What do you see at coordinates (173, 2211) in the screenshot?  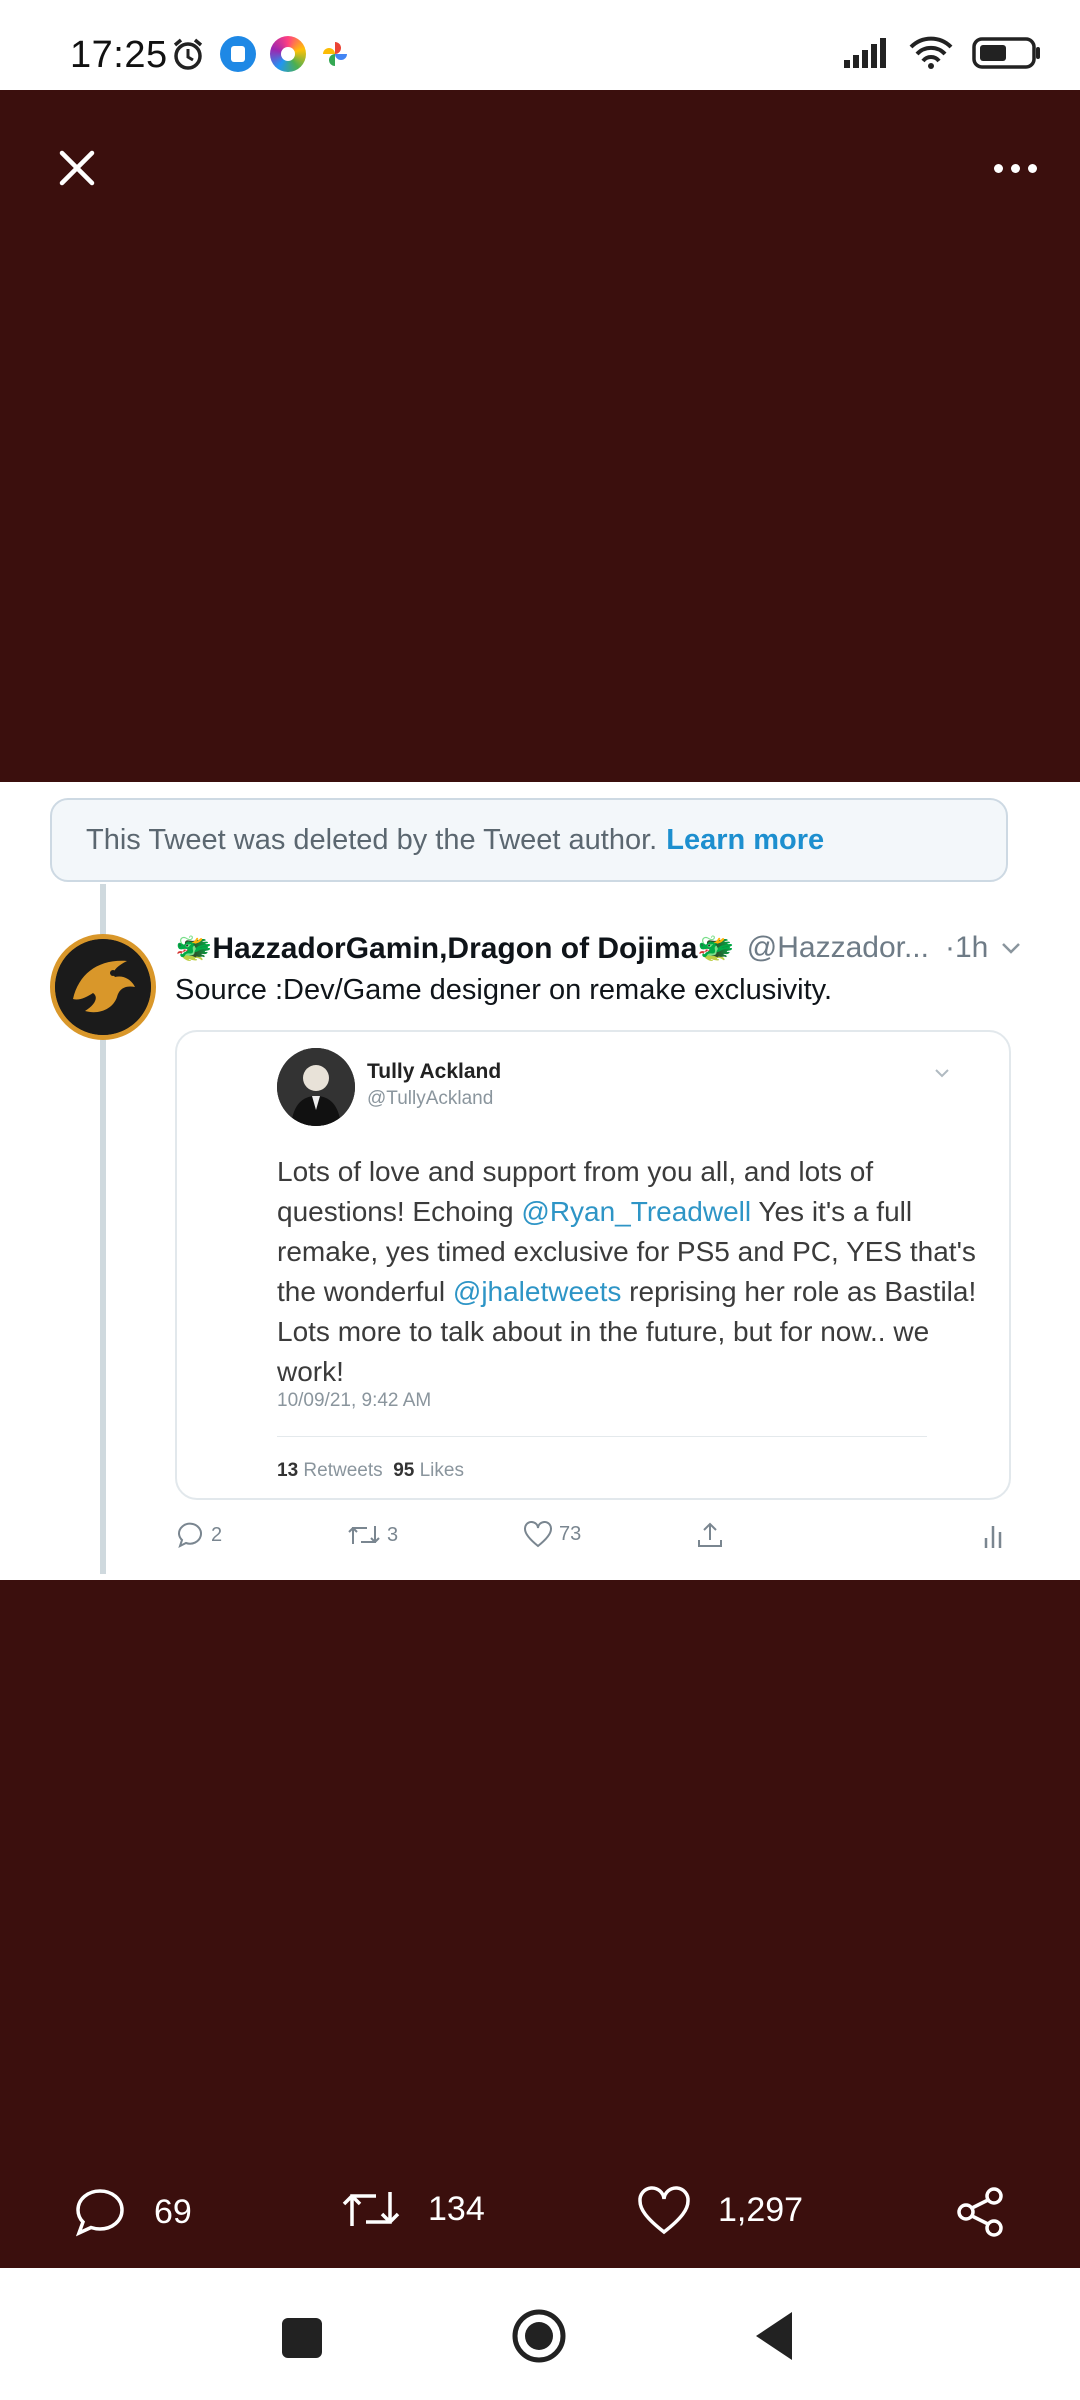 I see `reply-count: 69` at bounding box center [173, 2211].